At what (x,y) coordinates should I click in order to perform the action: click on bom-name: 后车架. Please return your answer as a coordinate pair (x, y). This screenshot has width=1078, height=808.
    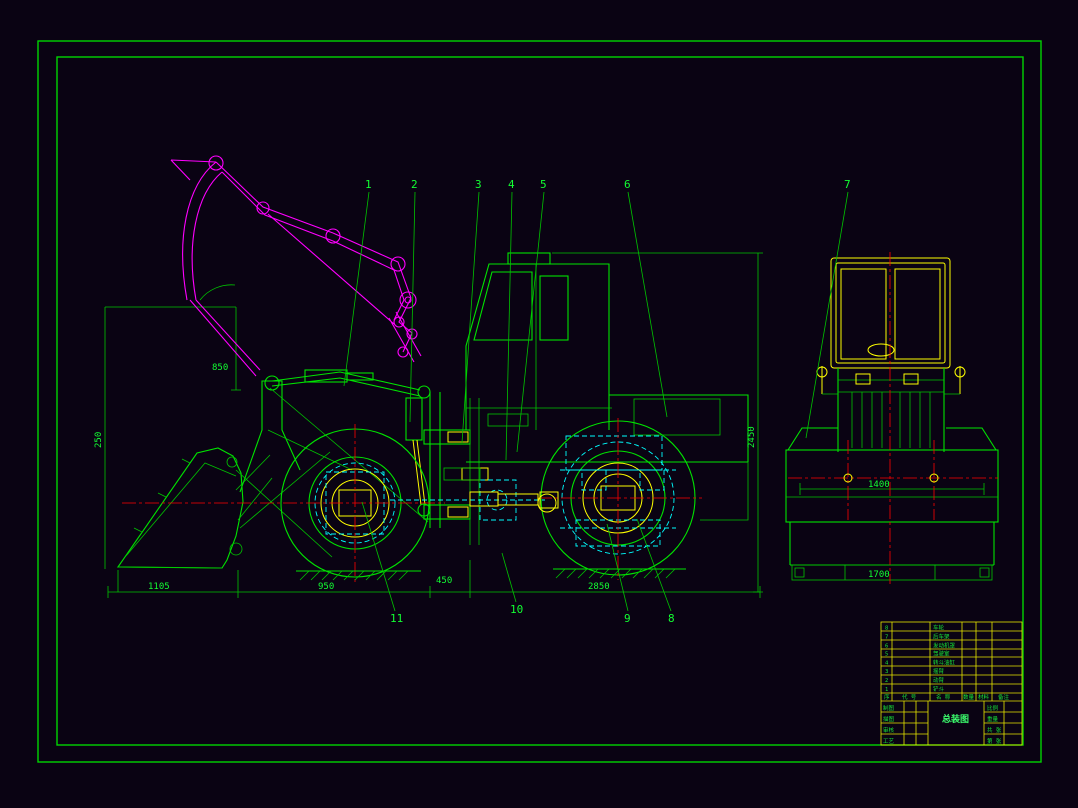
    Looking at the image, I should click on (941, 636).